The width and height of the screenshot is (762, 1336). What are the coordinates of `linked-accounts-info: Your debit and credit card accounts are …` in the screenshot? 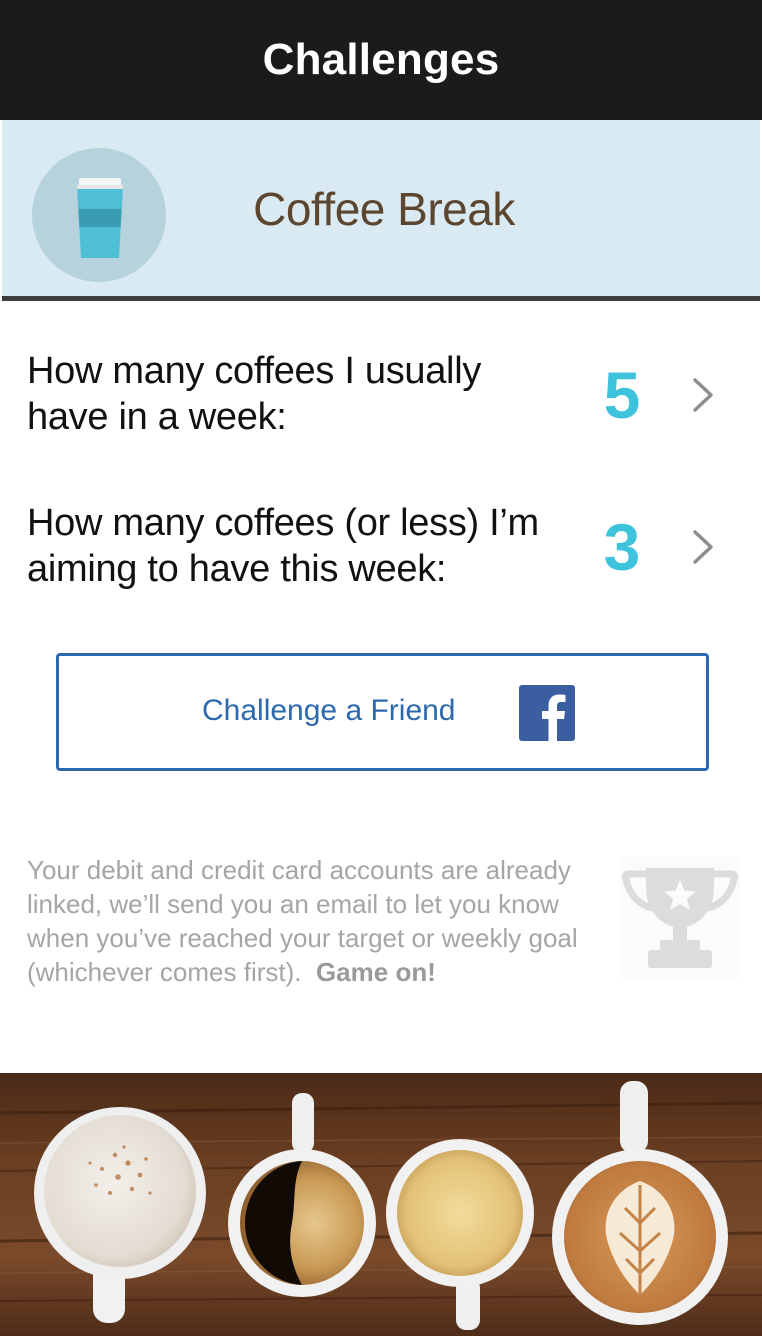 It's located at (327, 921).